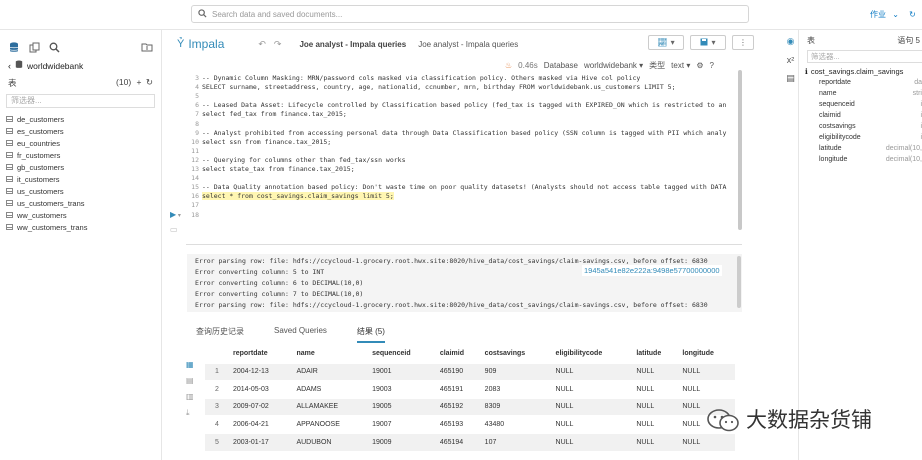 The width and height of the screenshot is (922, 460). Describe the element at coordinates (740, 150) in the screenshot. I see `editor-scrollbar` at that location.